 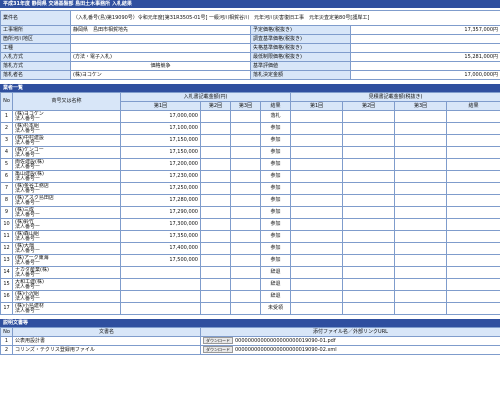 I want to click on table-row: 5 両佐建設(株) 法人番号ー 17,200,000 参加, so click(x=250, y=164).